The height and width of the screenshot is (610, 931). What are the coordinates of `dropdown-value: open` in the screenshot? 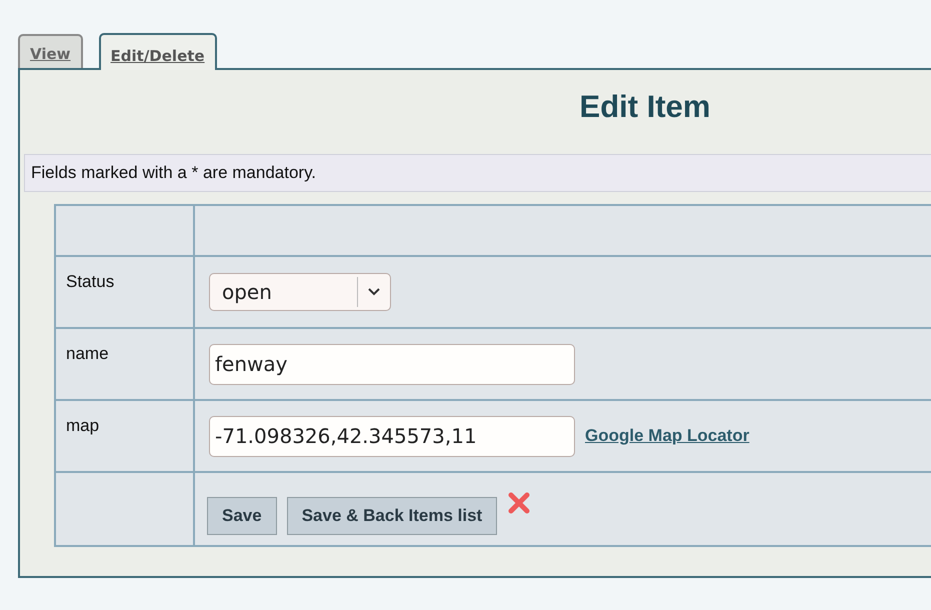 It's located at (247, 292).